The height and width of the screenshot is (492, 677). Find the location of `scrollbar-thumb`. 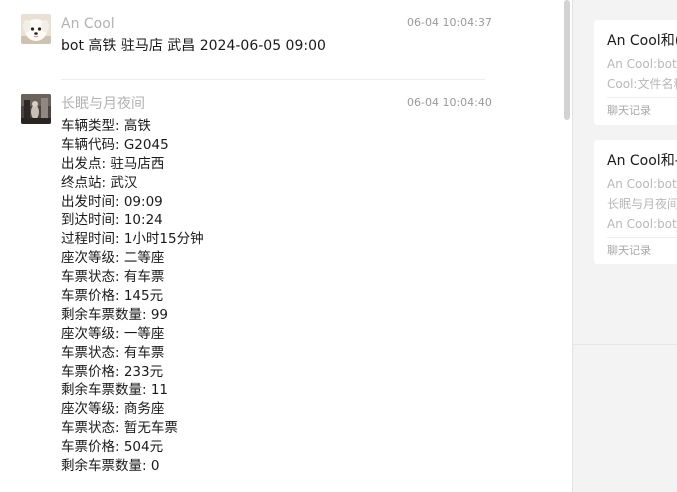

scrollbar-thumb is located at coordinates (567, 60).